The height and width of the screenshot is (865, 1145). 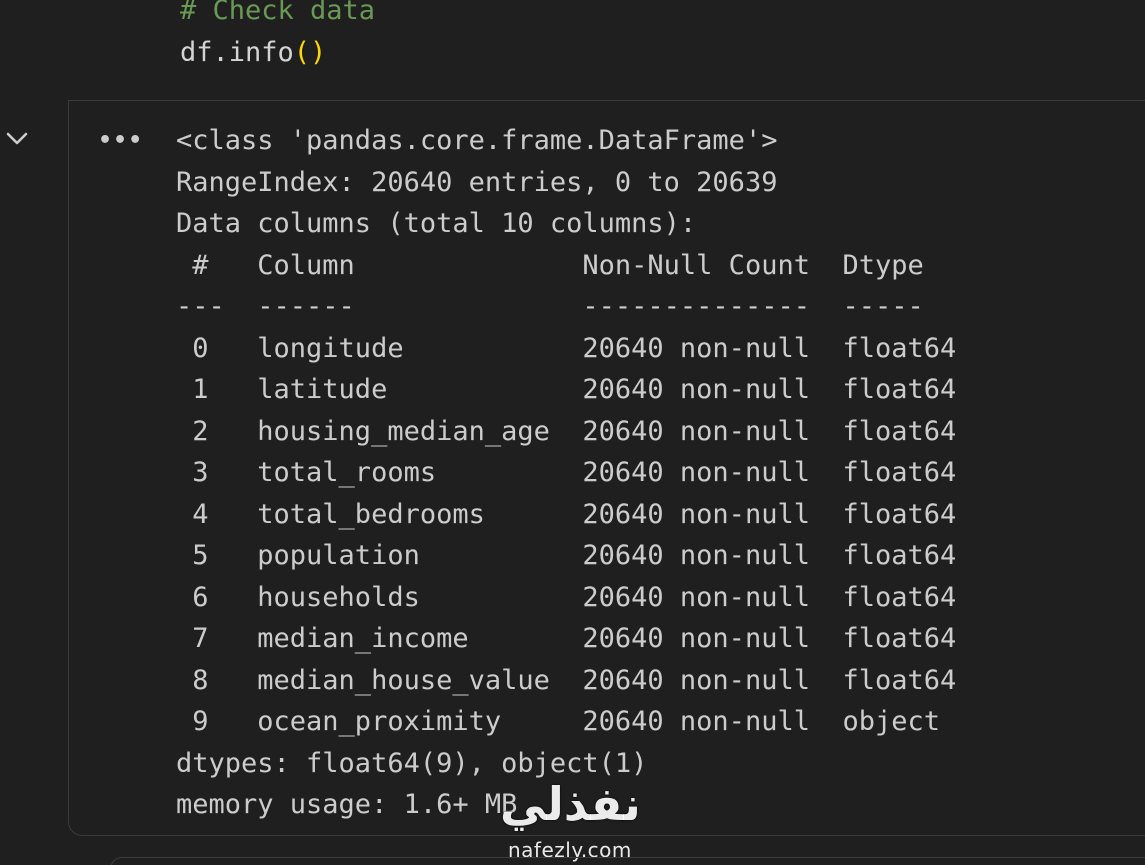 I want to click on code-call-parens: (), so click(x=310, y=52).